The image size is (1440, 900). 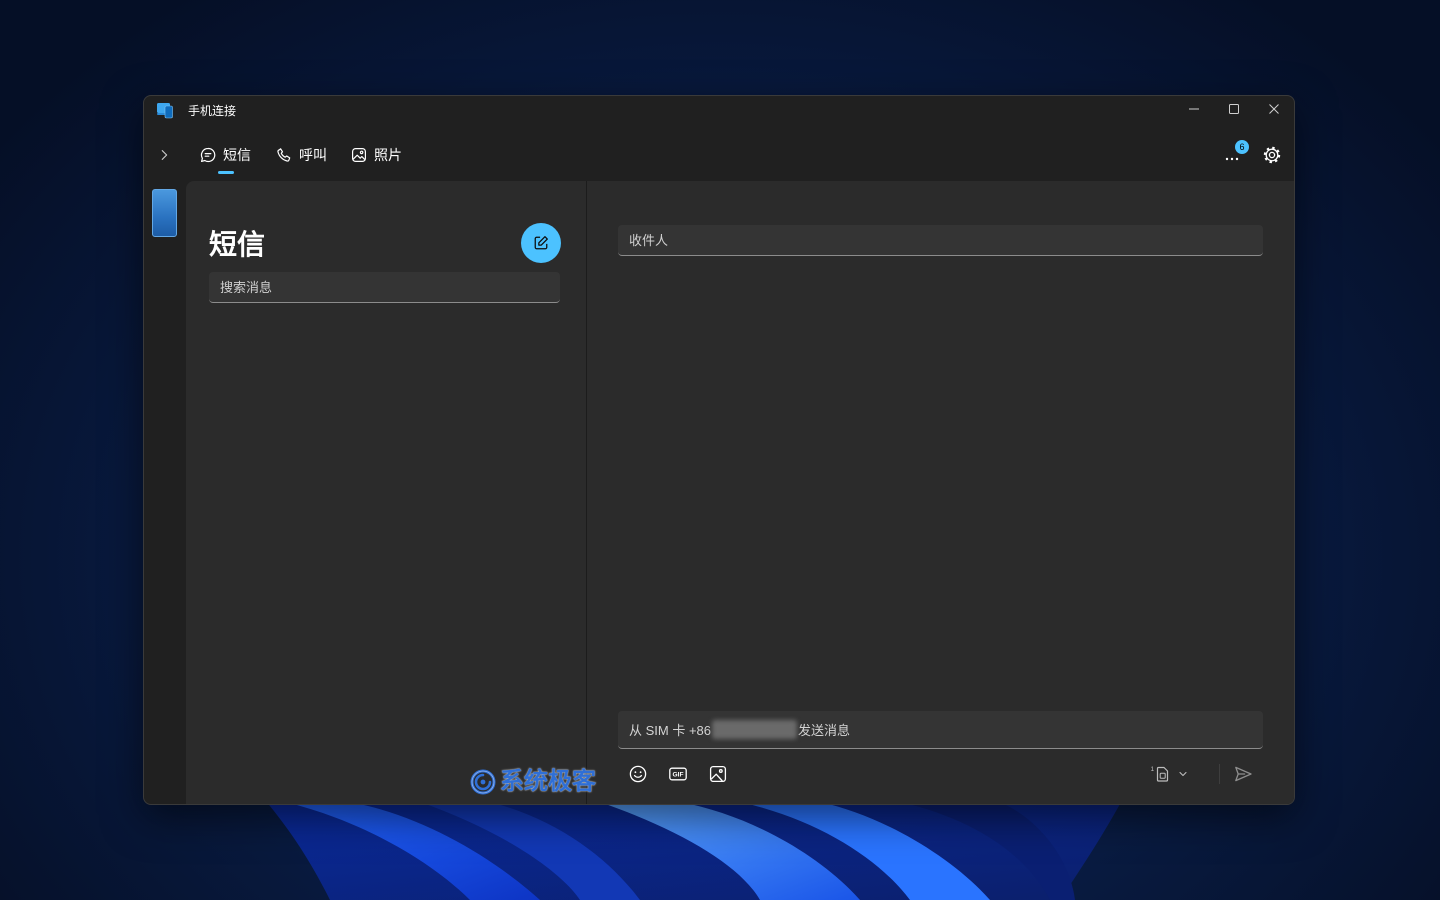 I want to click on recipient-box, so click(x=940, y=240).